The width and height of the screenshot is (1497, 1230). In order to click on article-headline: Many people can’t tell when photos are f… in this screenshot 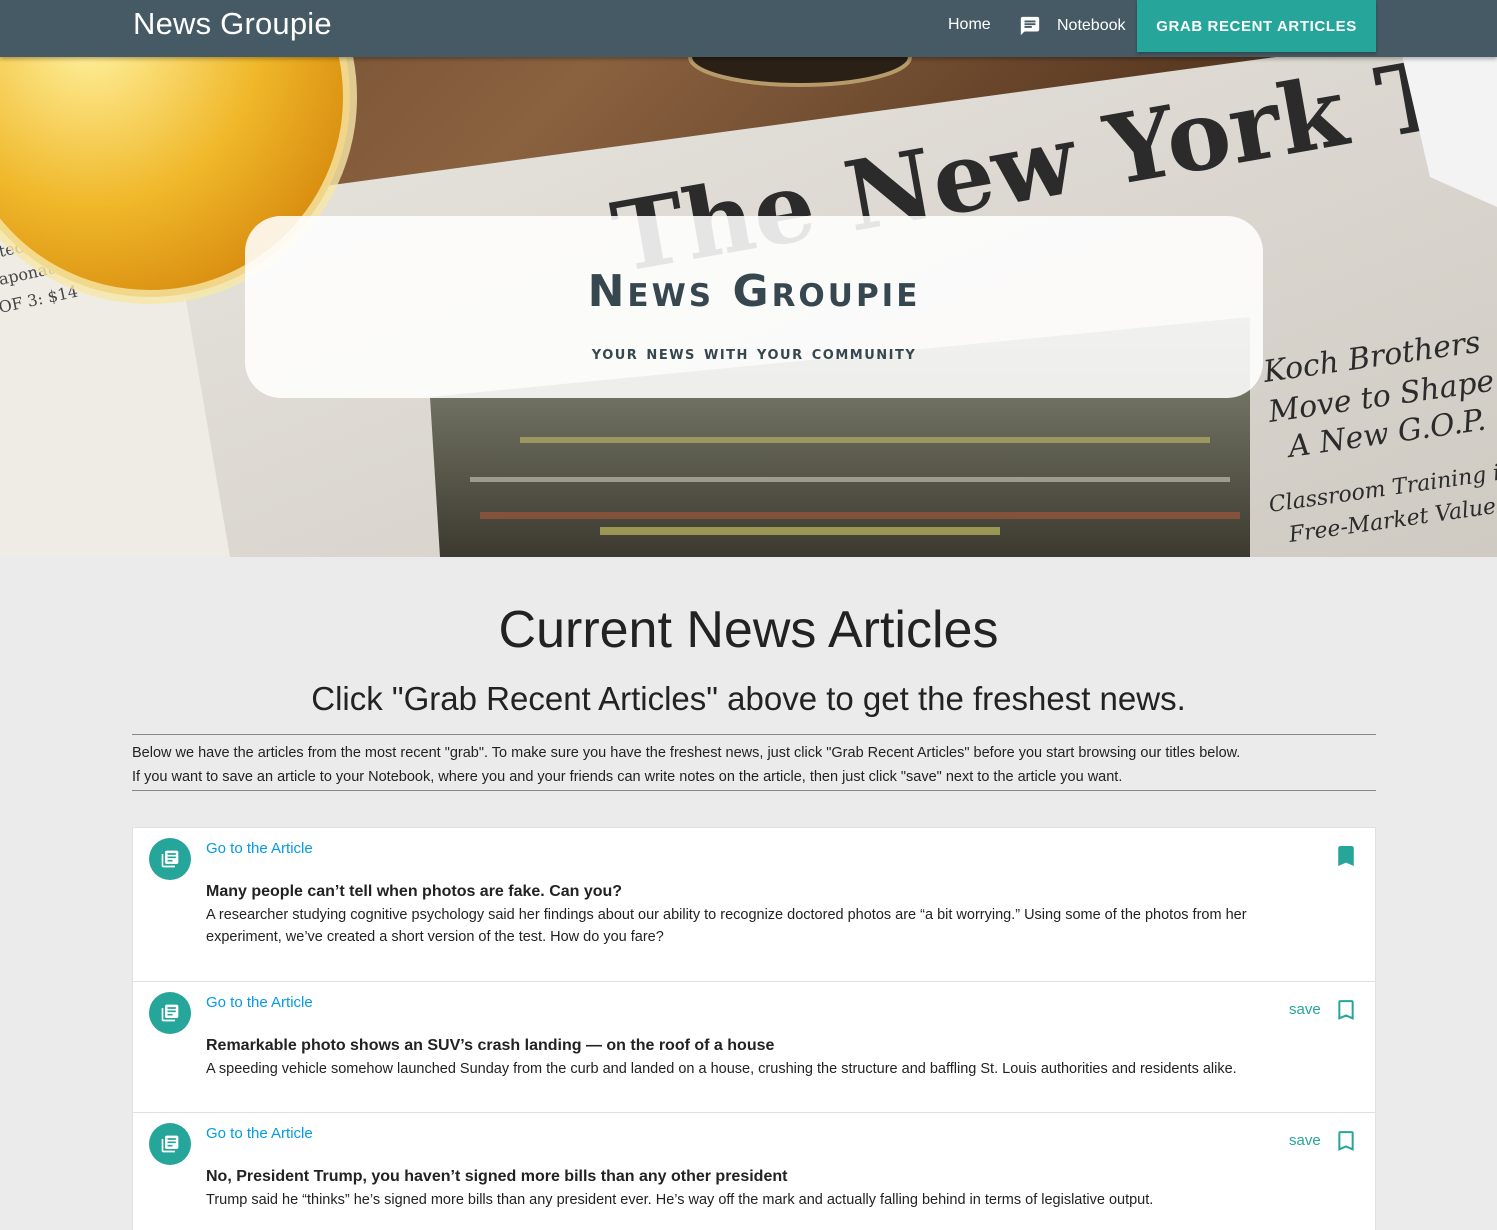, I will do `click(414, 891)`.